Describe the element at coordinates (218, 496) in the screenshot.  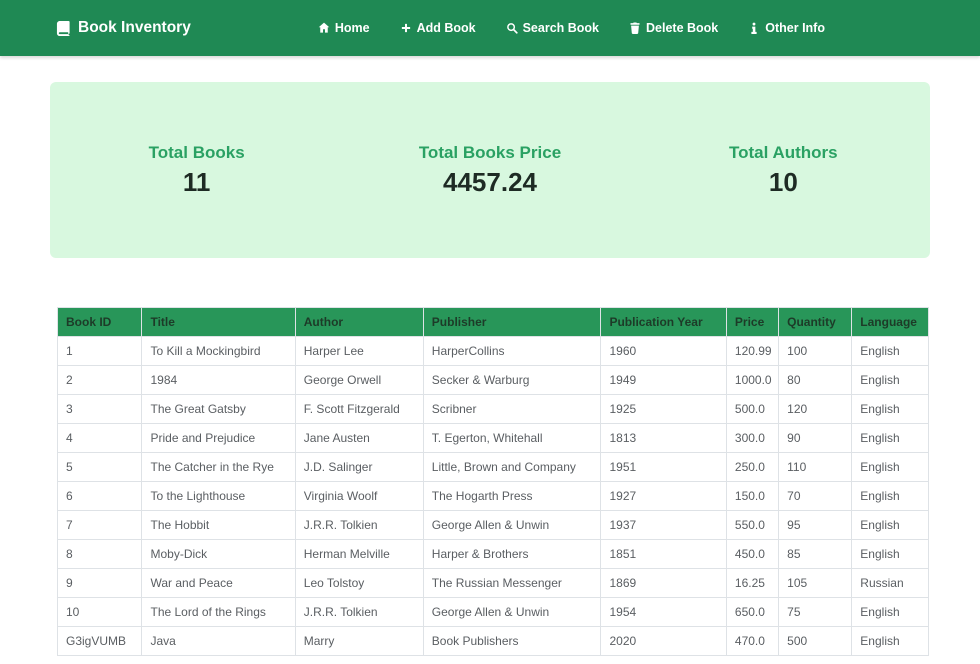
I see `cell-title: To the Lighthouse` at that location.